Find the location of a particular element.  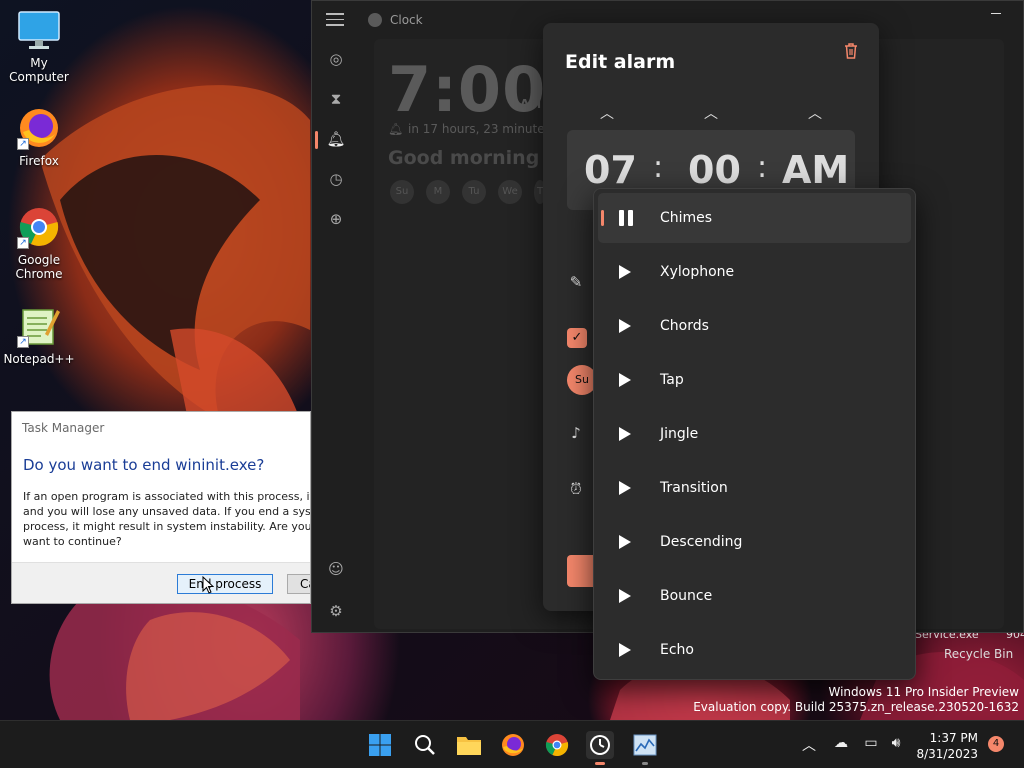

chrome-icon: ↗ is located at coordinates (39, 227).